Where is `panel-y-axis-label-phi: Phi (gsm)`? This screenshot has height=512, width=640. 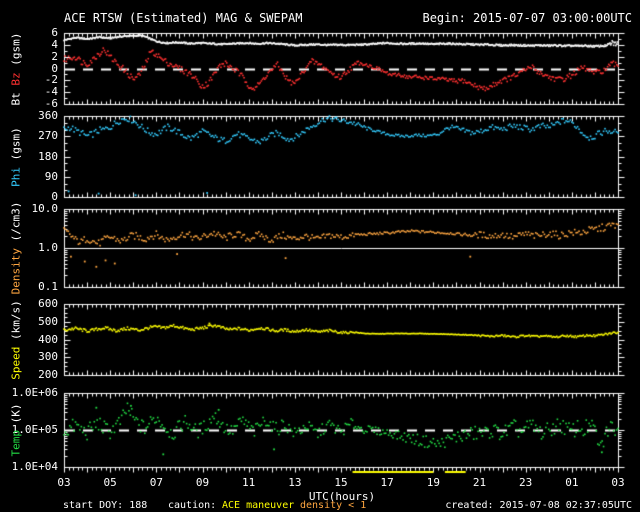 panel-y-axis-label-phi: Phi (gsm) is located at coordinates (16, 156).